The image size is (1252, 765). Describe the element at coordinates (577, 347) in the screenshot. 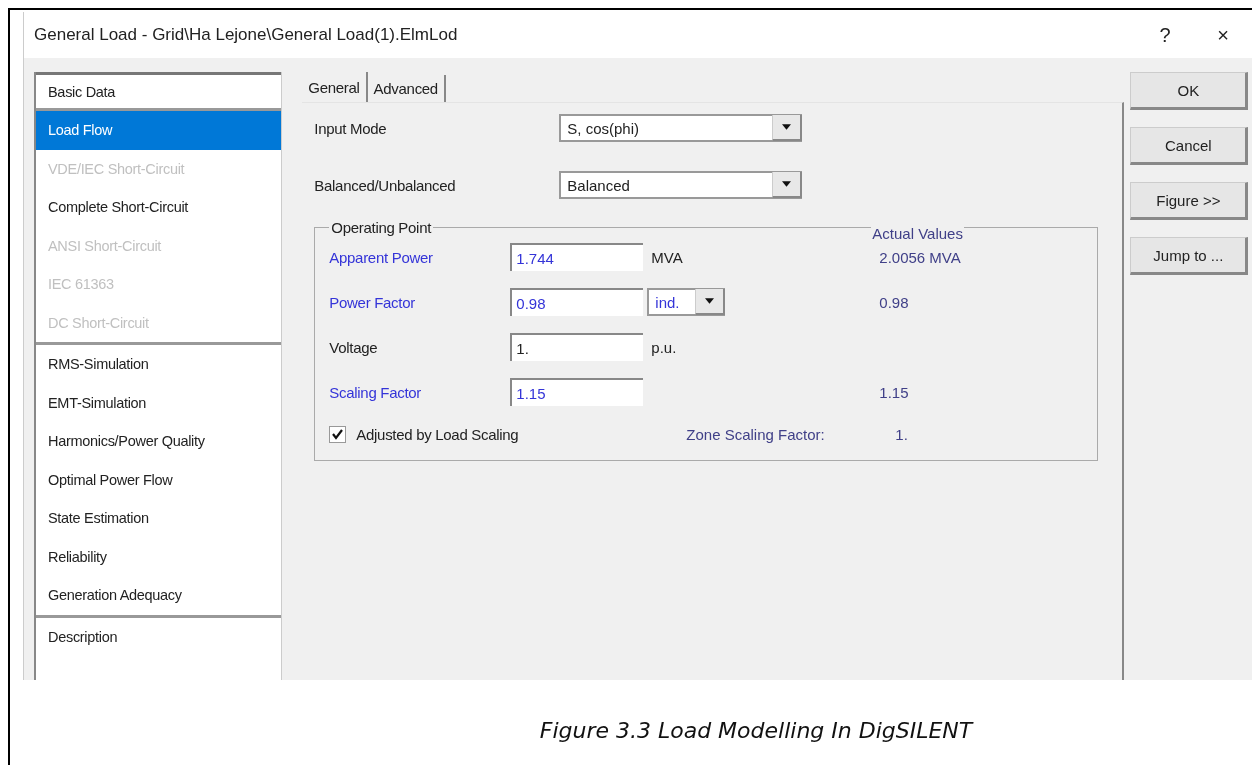

I see `input-field: 1.` at that location.